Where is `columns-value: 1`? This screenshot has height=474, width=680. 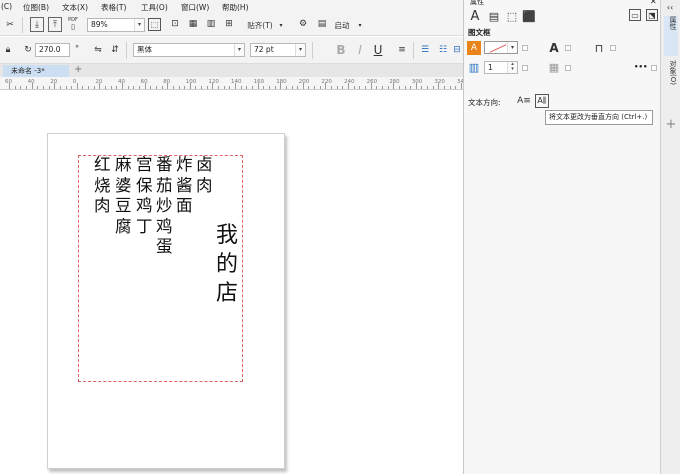
columns-value: 1 is located at coordinates (490, 67).